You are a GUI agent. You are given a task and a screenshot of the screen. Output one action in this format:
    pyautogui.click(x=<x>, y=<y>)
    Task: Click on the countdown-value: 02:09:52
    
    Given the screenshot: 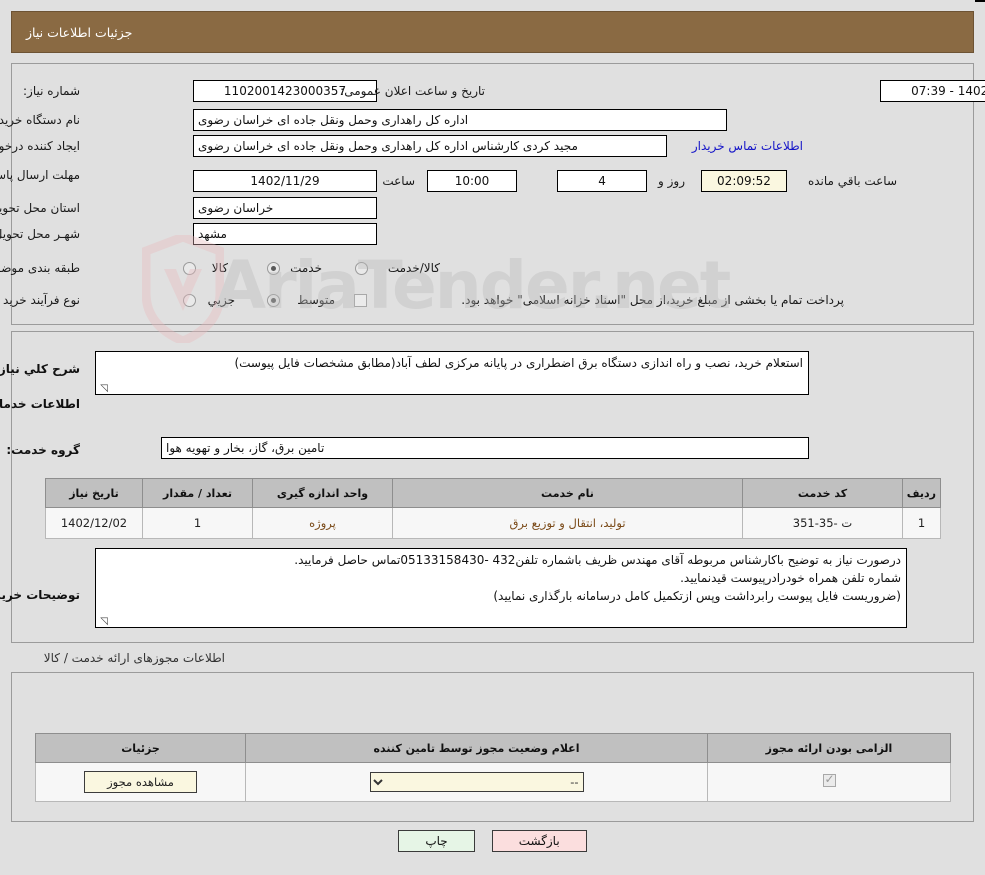 What is the action you would take?
    pyautogui.click(x=744, y=181)
    